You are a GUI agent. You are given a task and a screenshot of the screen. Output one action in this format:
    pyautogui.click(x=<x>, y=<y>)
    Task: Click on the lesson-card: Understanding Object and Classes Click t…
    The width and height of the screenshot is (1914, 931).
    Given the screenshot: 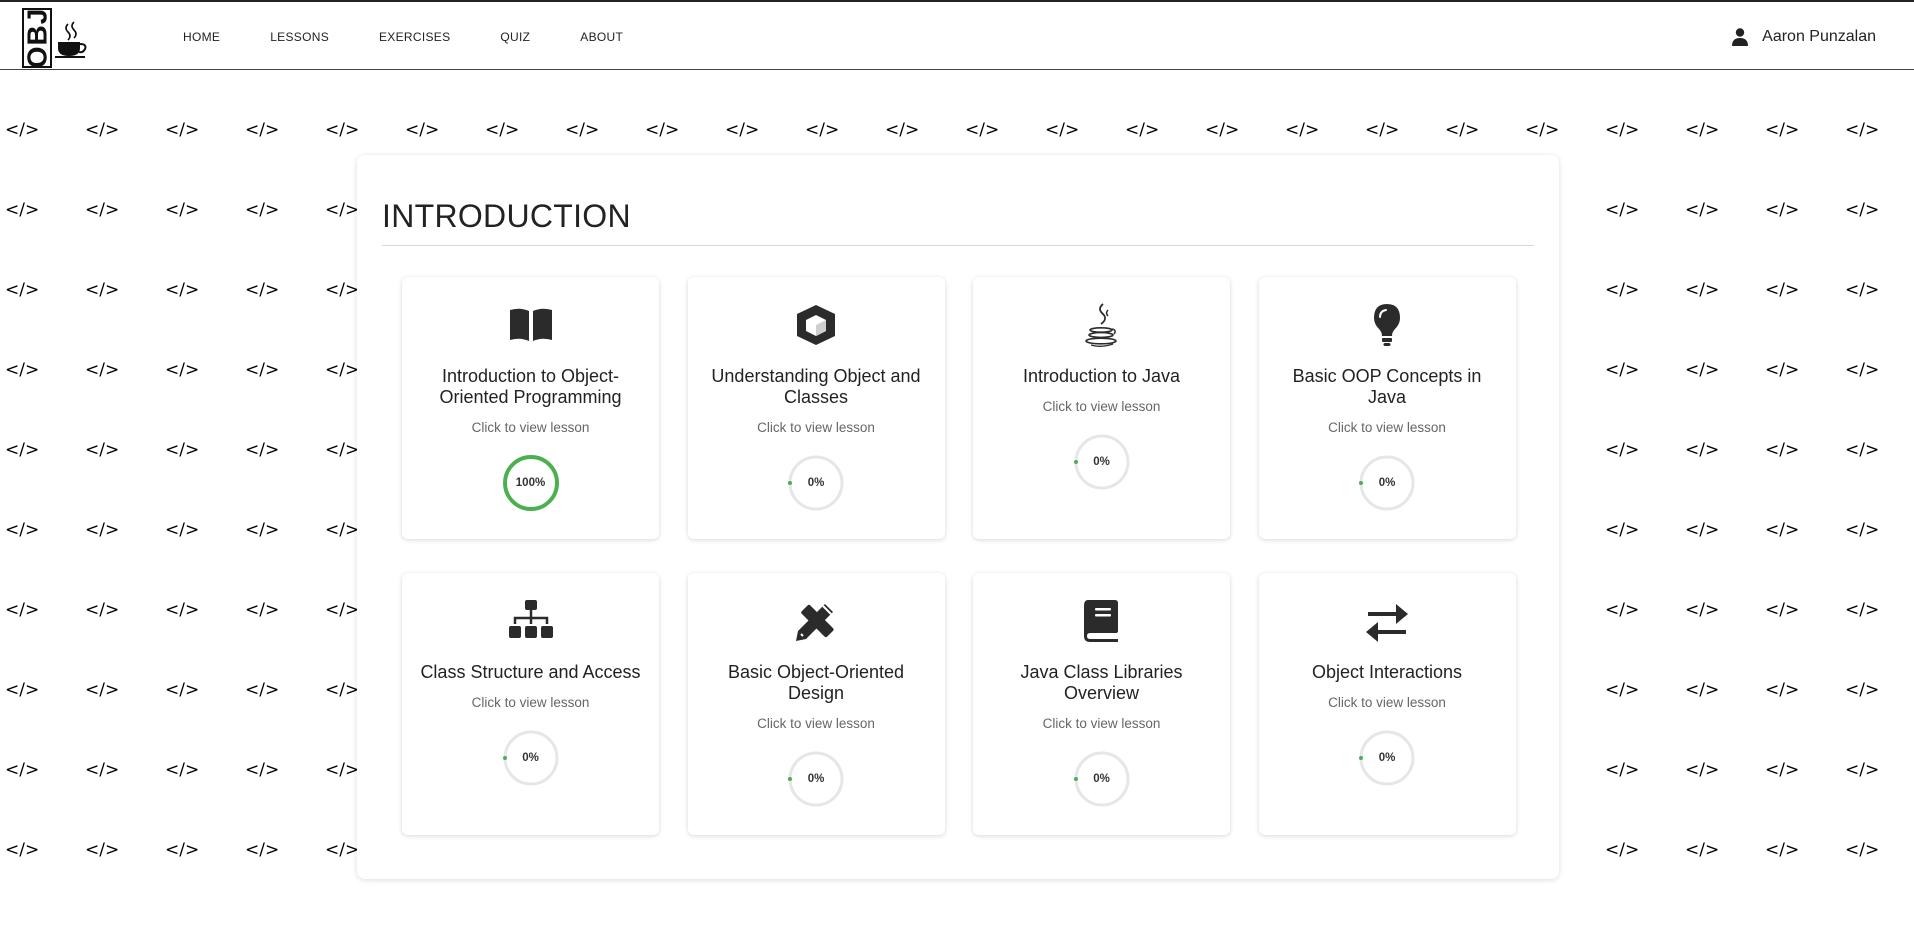 What is the action you would take?
    pyautogui.click(x=816, y=408)
    